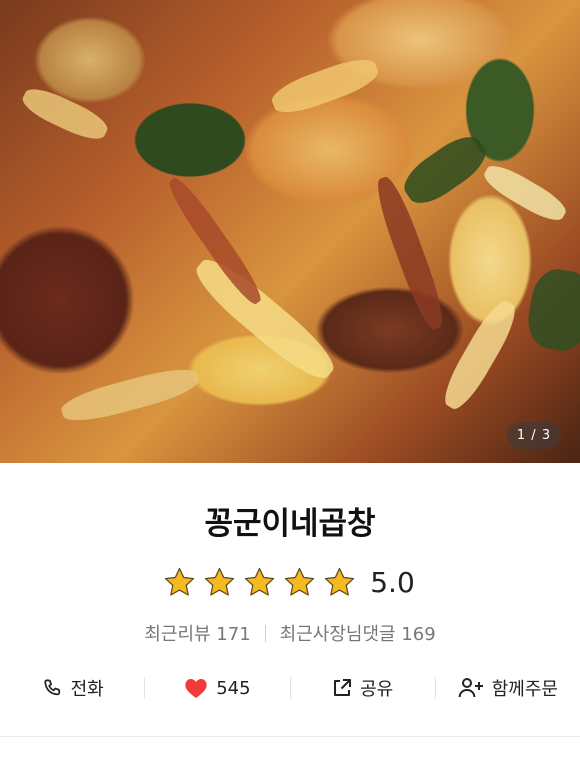 This screenshot has height=760, width=580. I want to click on store-name: 꽁군이네곱창, so click(290, 524).